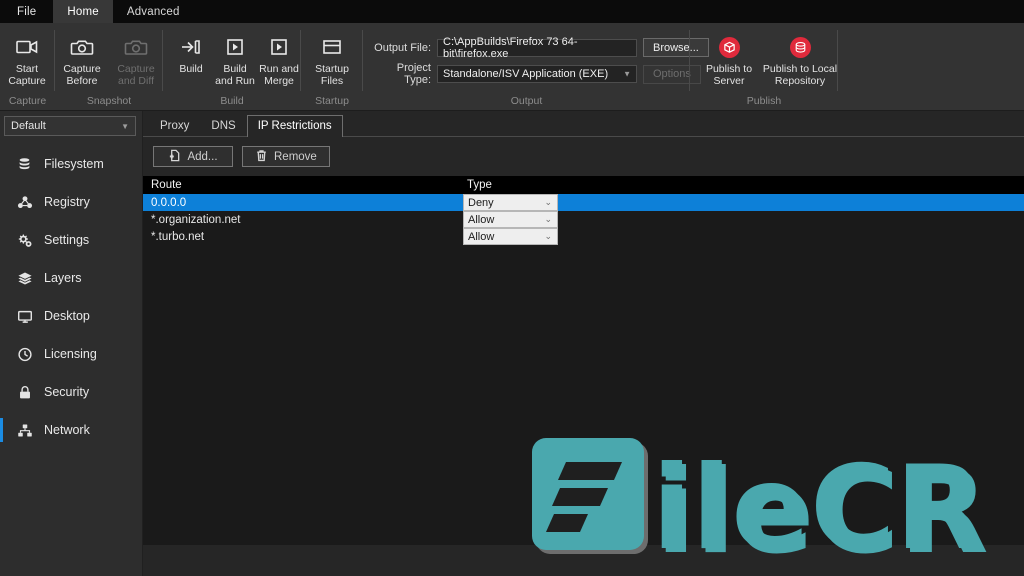 The width and height of the screenshot is (1024, 576). What do you see at coordinates (74, 164) in the screenshot?
I see `sidebar-item-label: Filesystem` at bounding box center [74, 164].